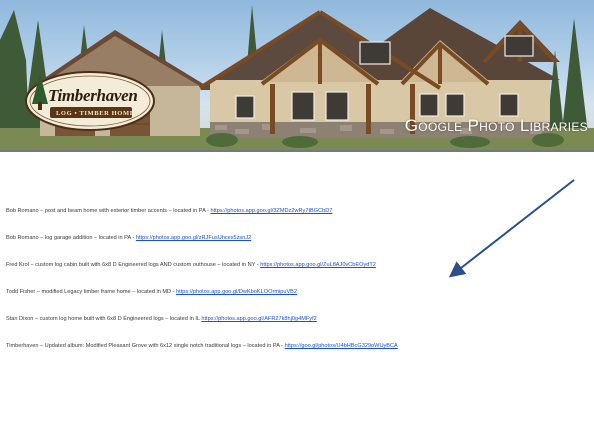 This screenshot has height=444, width=594. Describe the element at coordinates (341, 346) in the screenshot. I see `photo-album-link: https://goo.gl/photos/U4bHBcG329oWUyBCA` at that location.